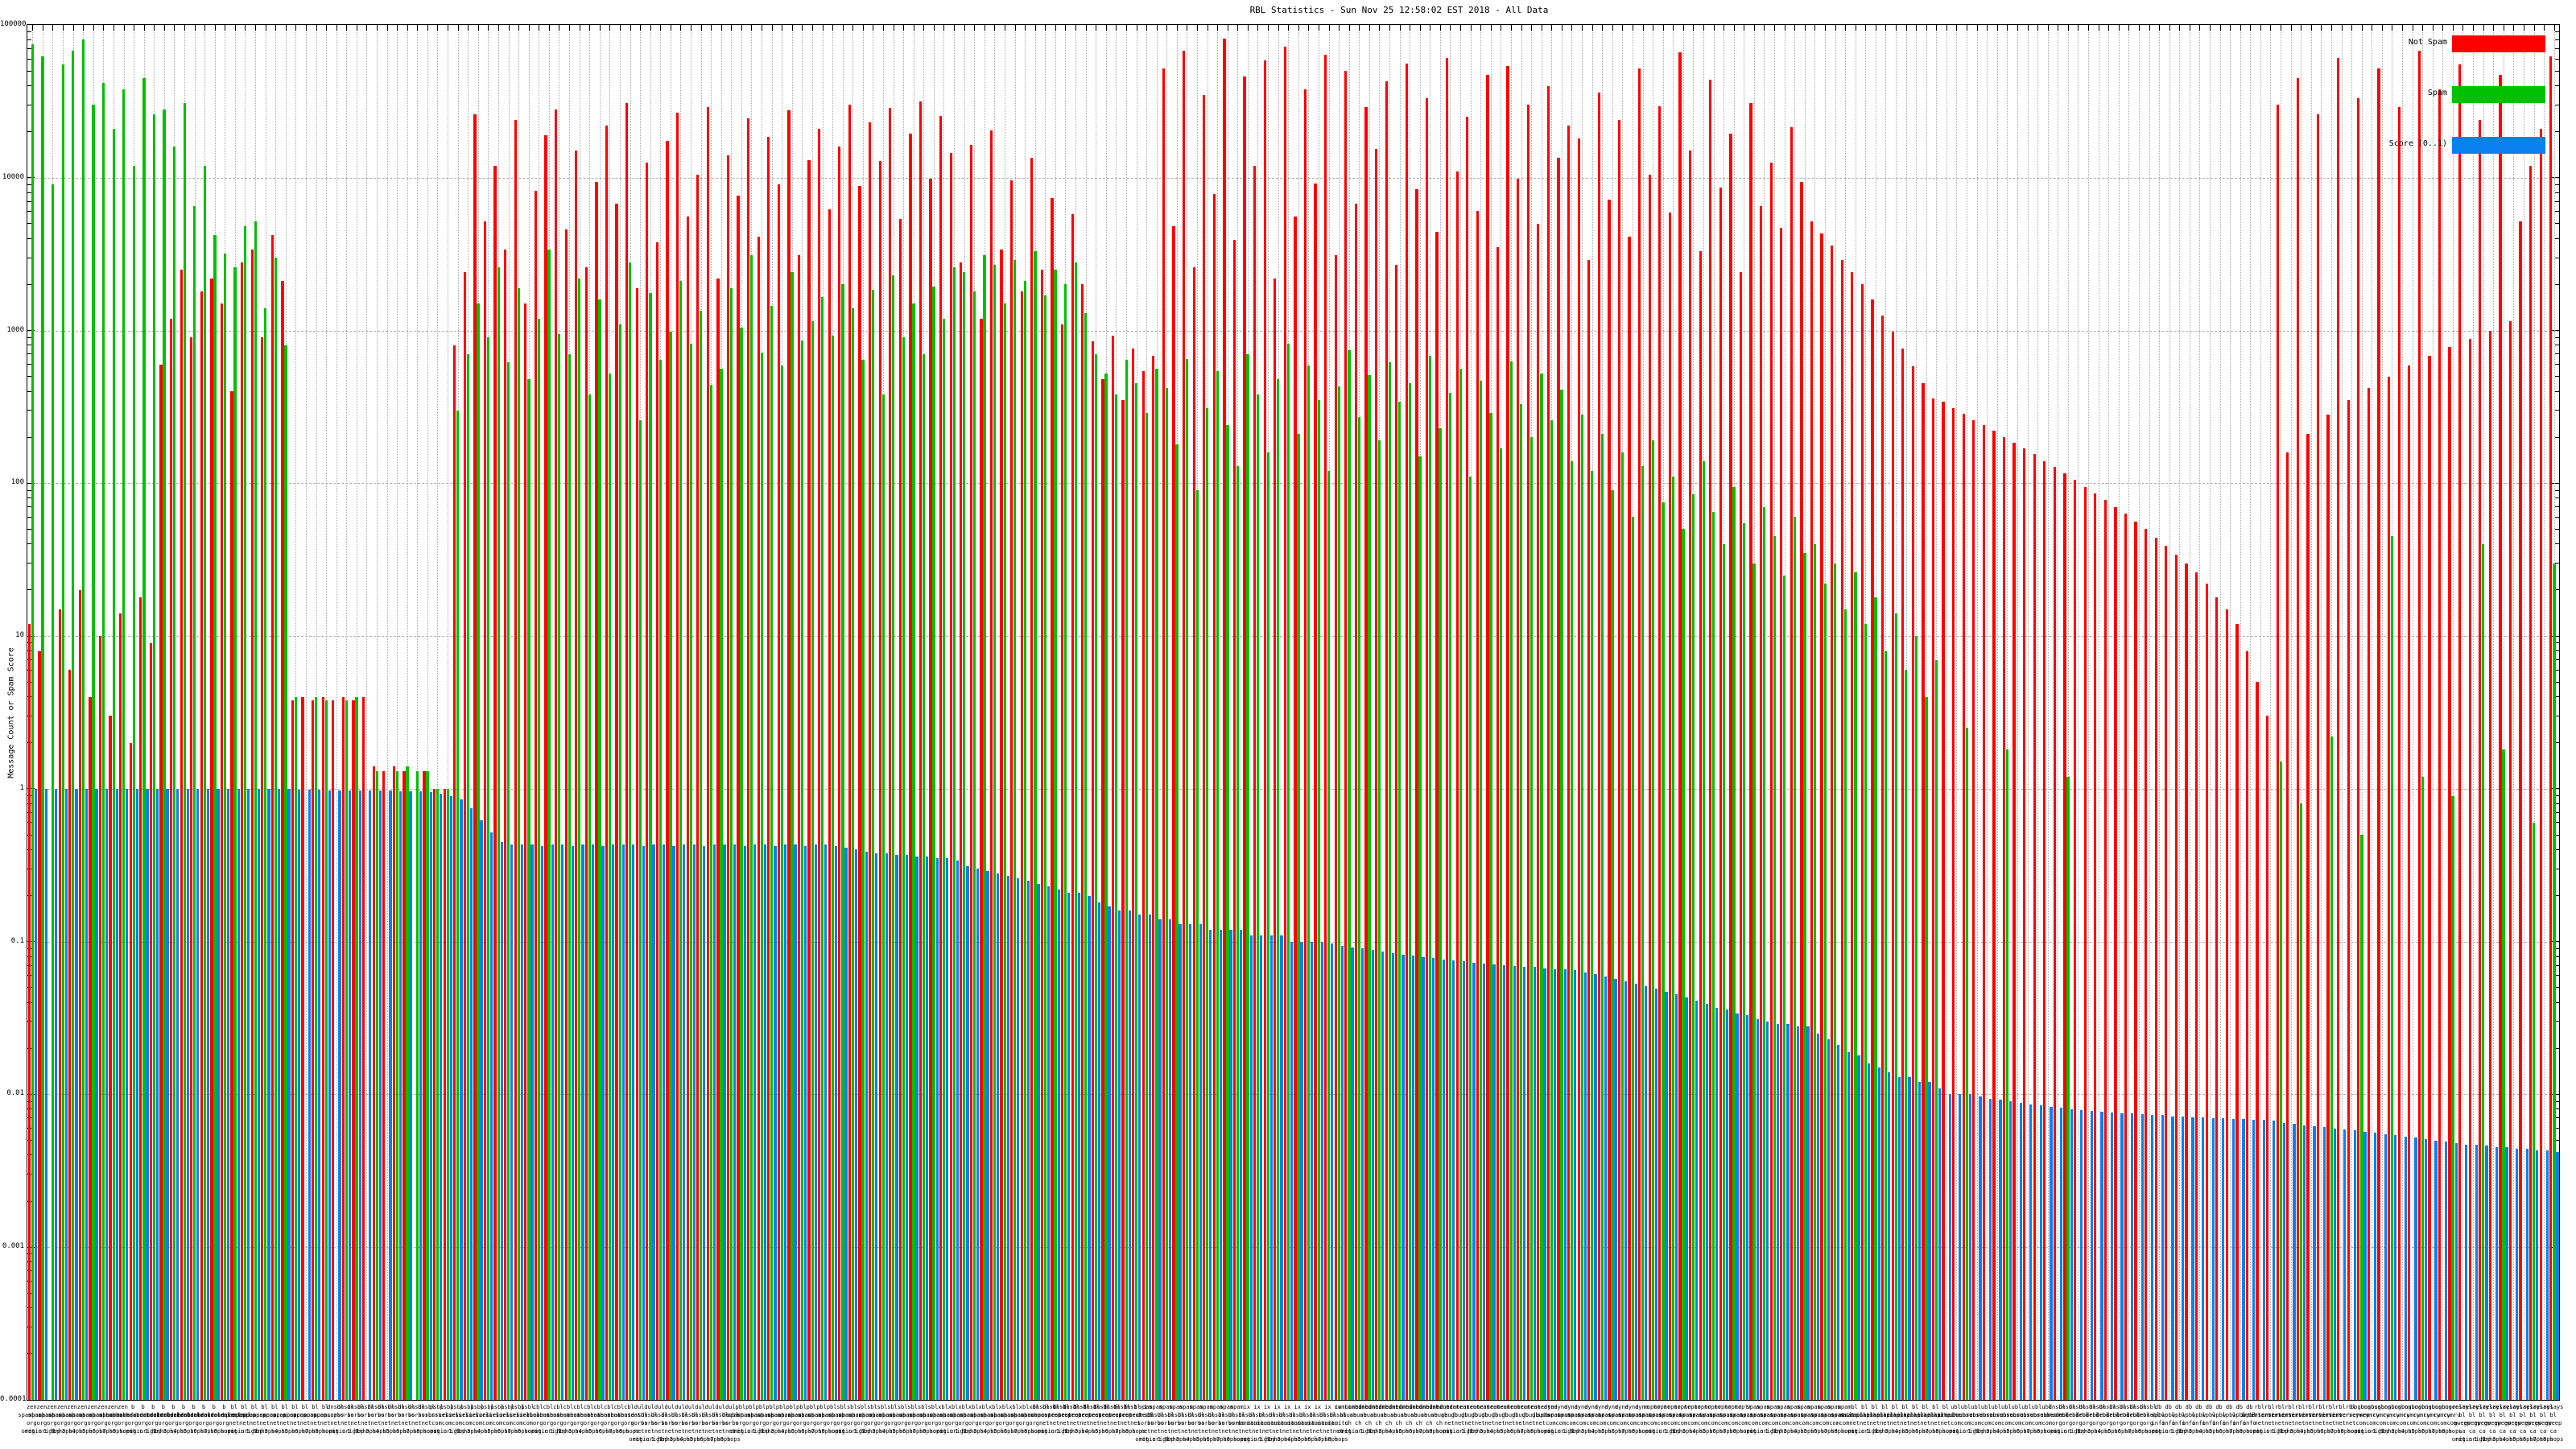 The height and width of the screenshot is (1449, 2576). Describe the element at coordinates (2553, 1423) in the screenshot. I see `x-tick-label: relays bl gweep ca 8 hops` at that location.